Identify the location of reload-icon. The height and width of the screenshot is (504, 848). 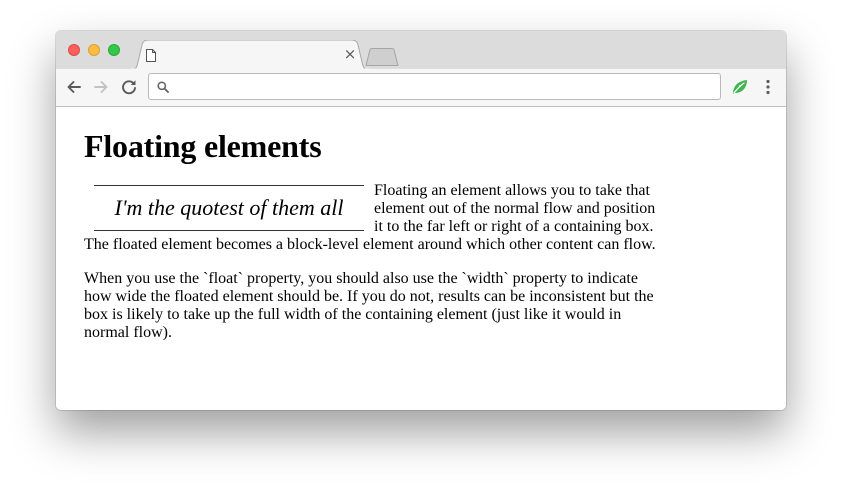
(129, 87).